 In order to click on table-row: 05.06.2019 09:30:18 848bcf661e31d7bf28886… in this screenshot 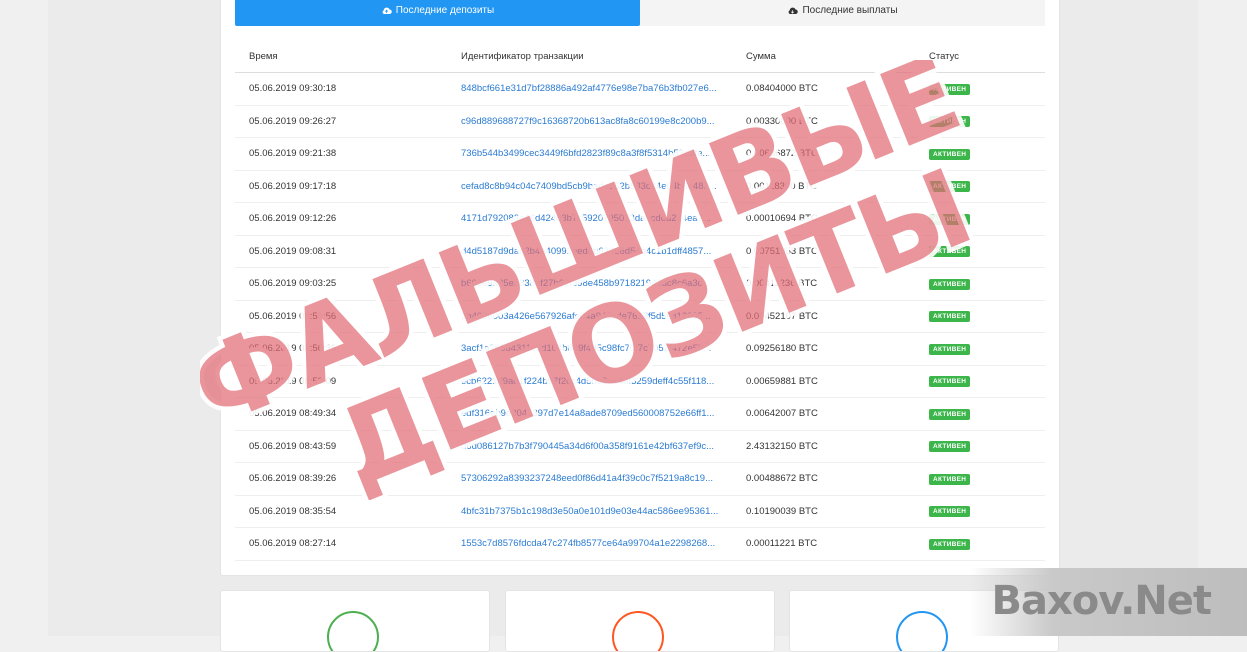, I will do `click(640, 89)`.